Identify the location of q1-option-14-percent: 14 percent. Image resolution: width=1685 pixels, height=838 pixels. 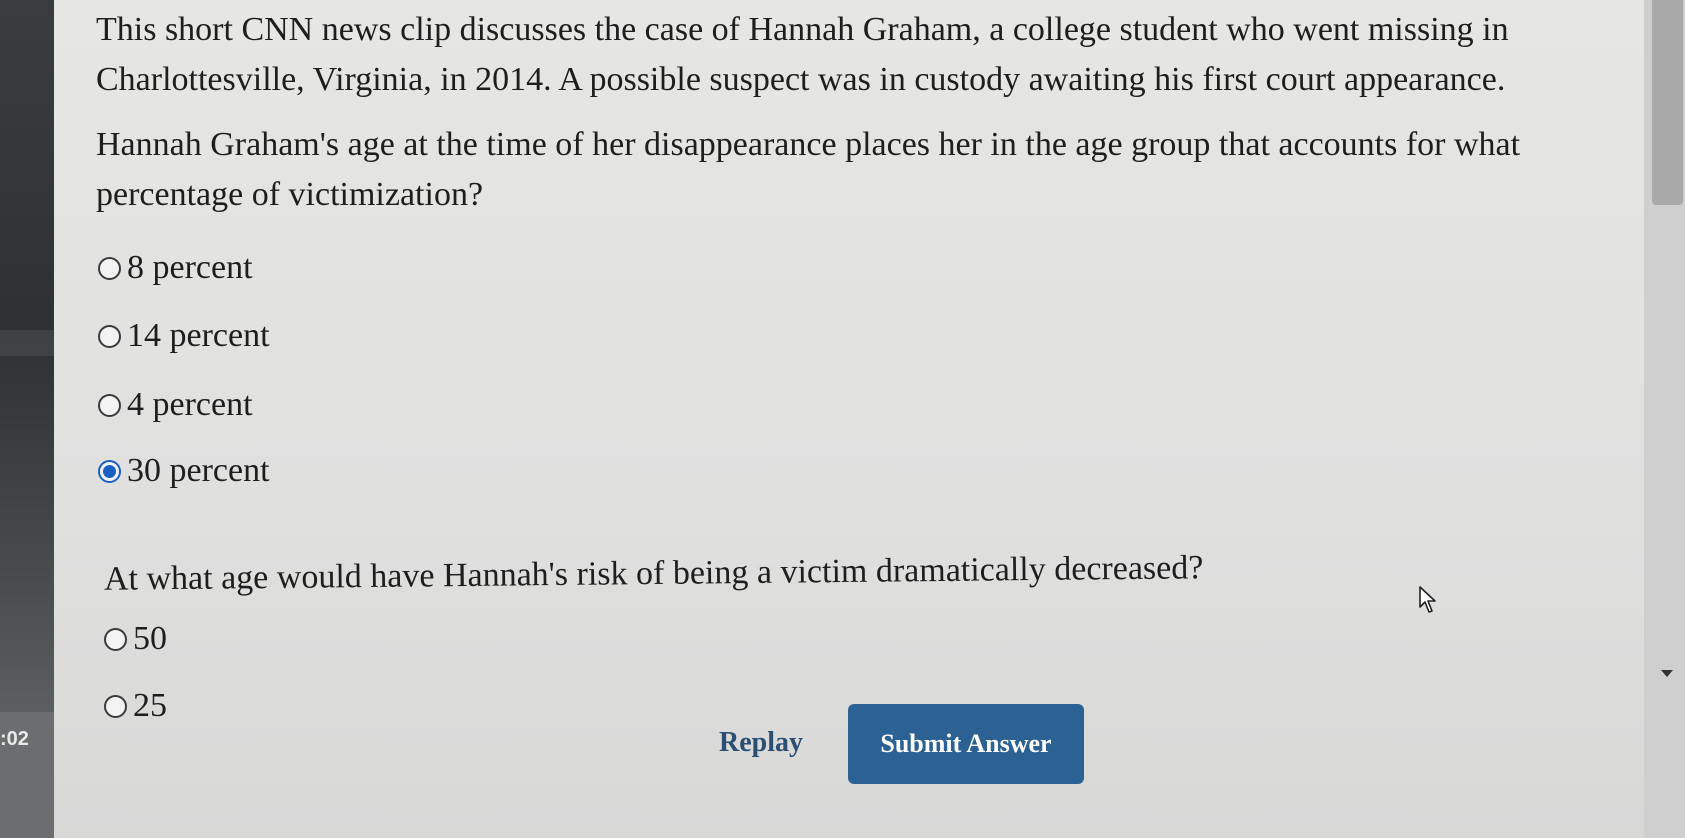
(184, 336).